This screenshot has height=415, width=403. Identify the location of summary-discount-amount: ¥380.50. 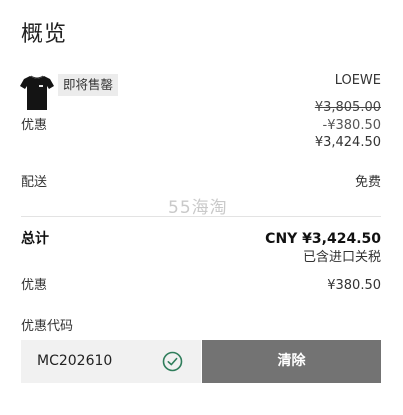
(354, 285).